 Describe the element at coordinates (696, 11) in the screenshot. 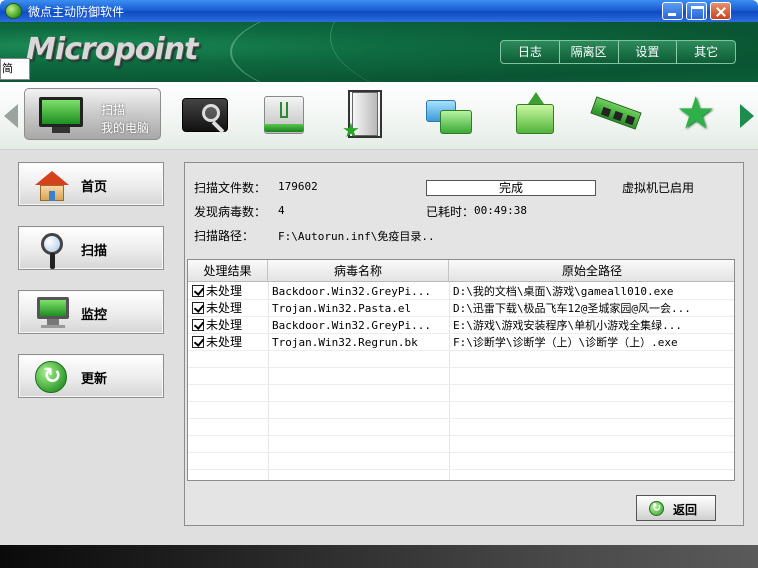

I see `maximize-button` at that location.